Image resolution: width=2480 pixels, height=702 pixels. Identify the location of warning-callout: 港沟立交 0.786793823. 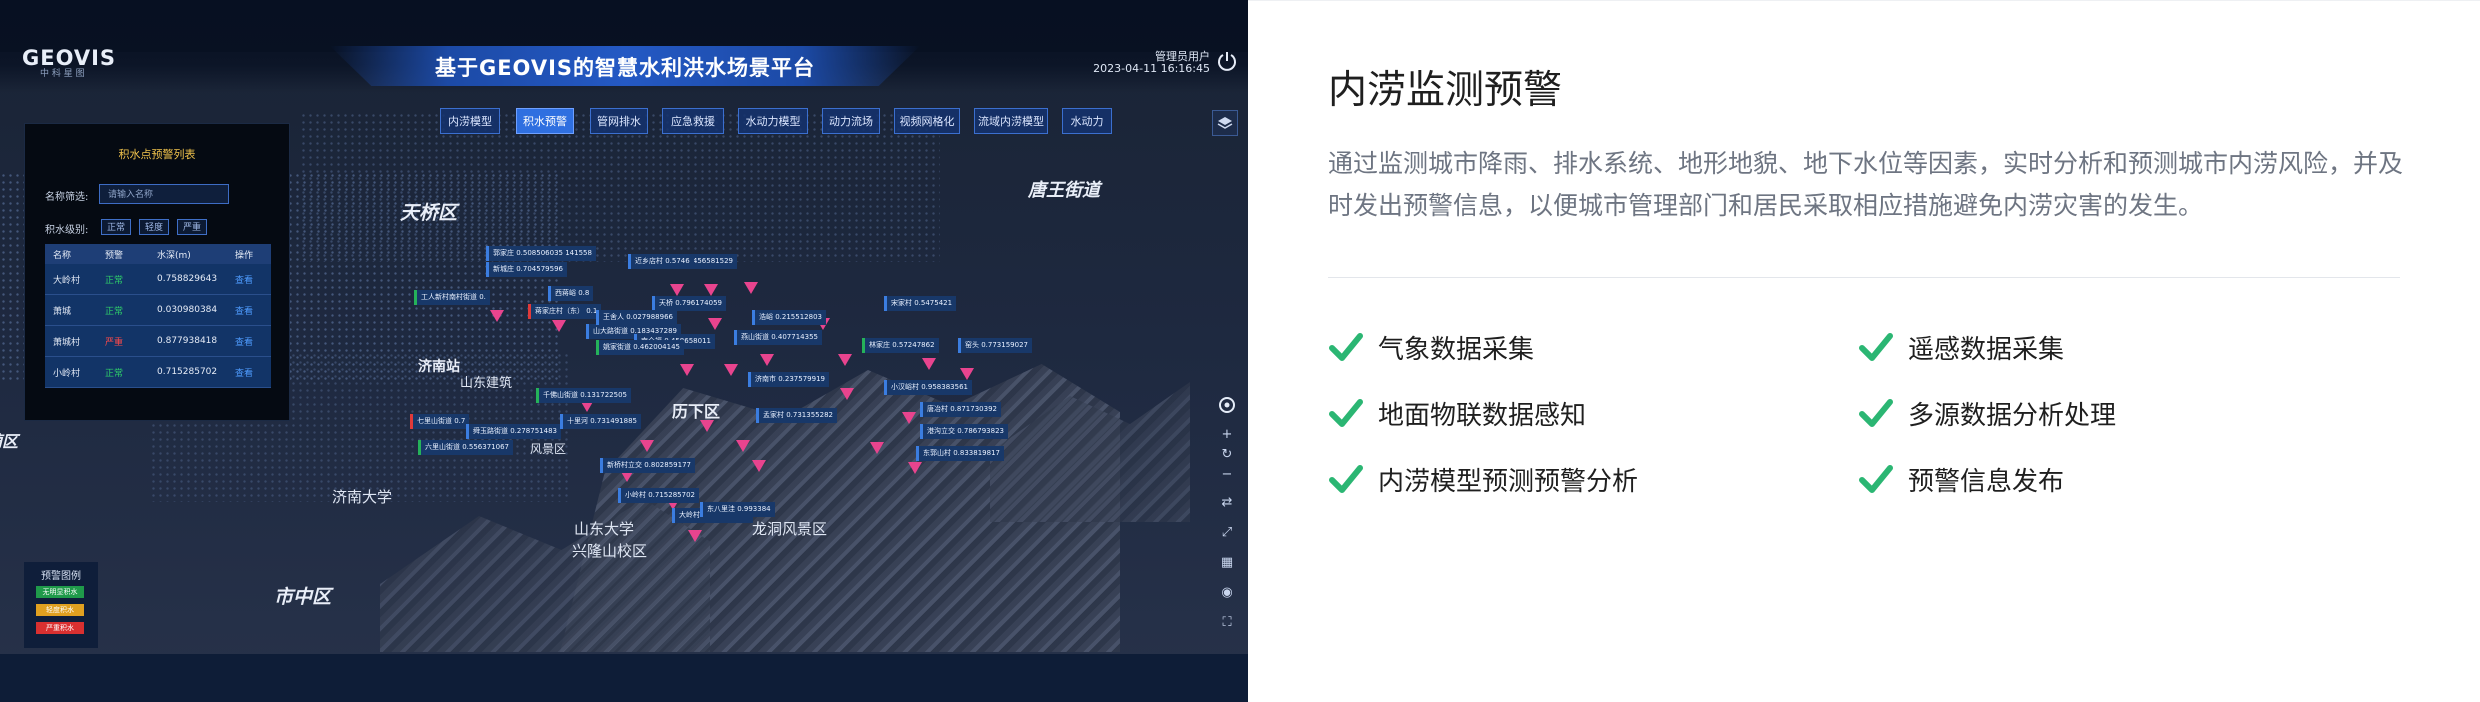
(964, 431).